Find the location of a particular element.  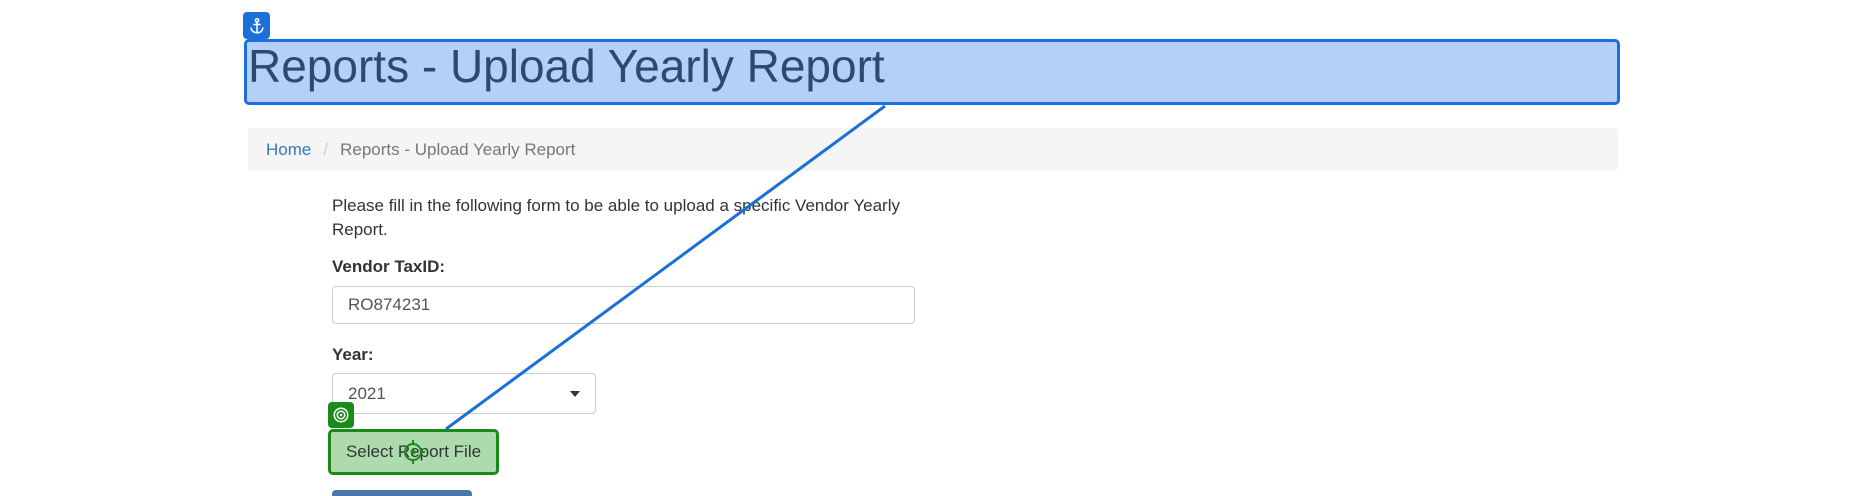

breadcrumb-current: Reports - Upload Yearly Report is located at coordinates (458, 149).